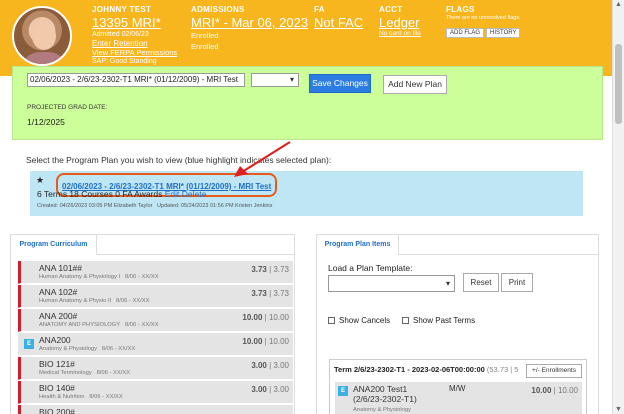  Describe the element at coordinates (249, 22) in the screenshot. I see `admissions-link: MRI* - Mar 06, 2023` at that location.